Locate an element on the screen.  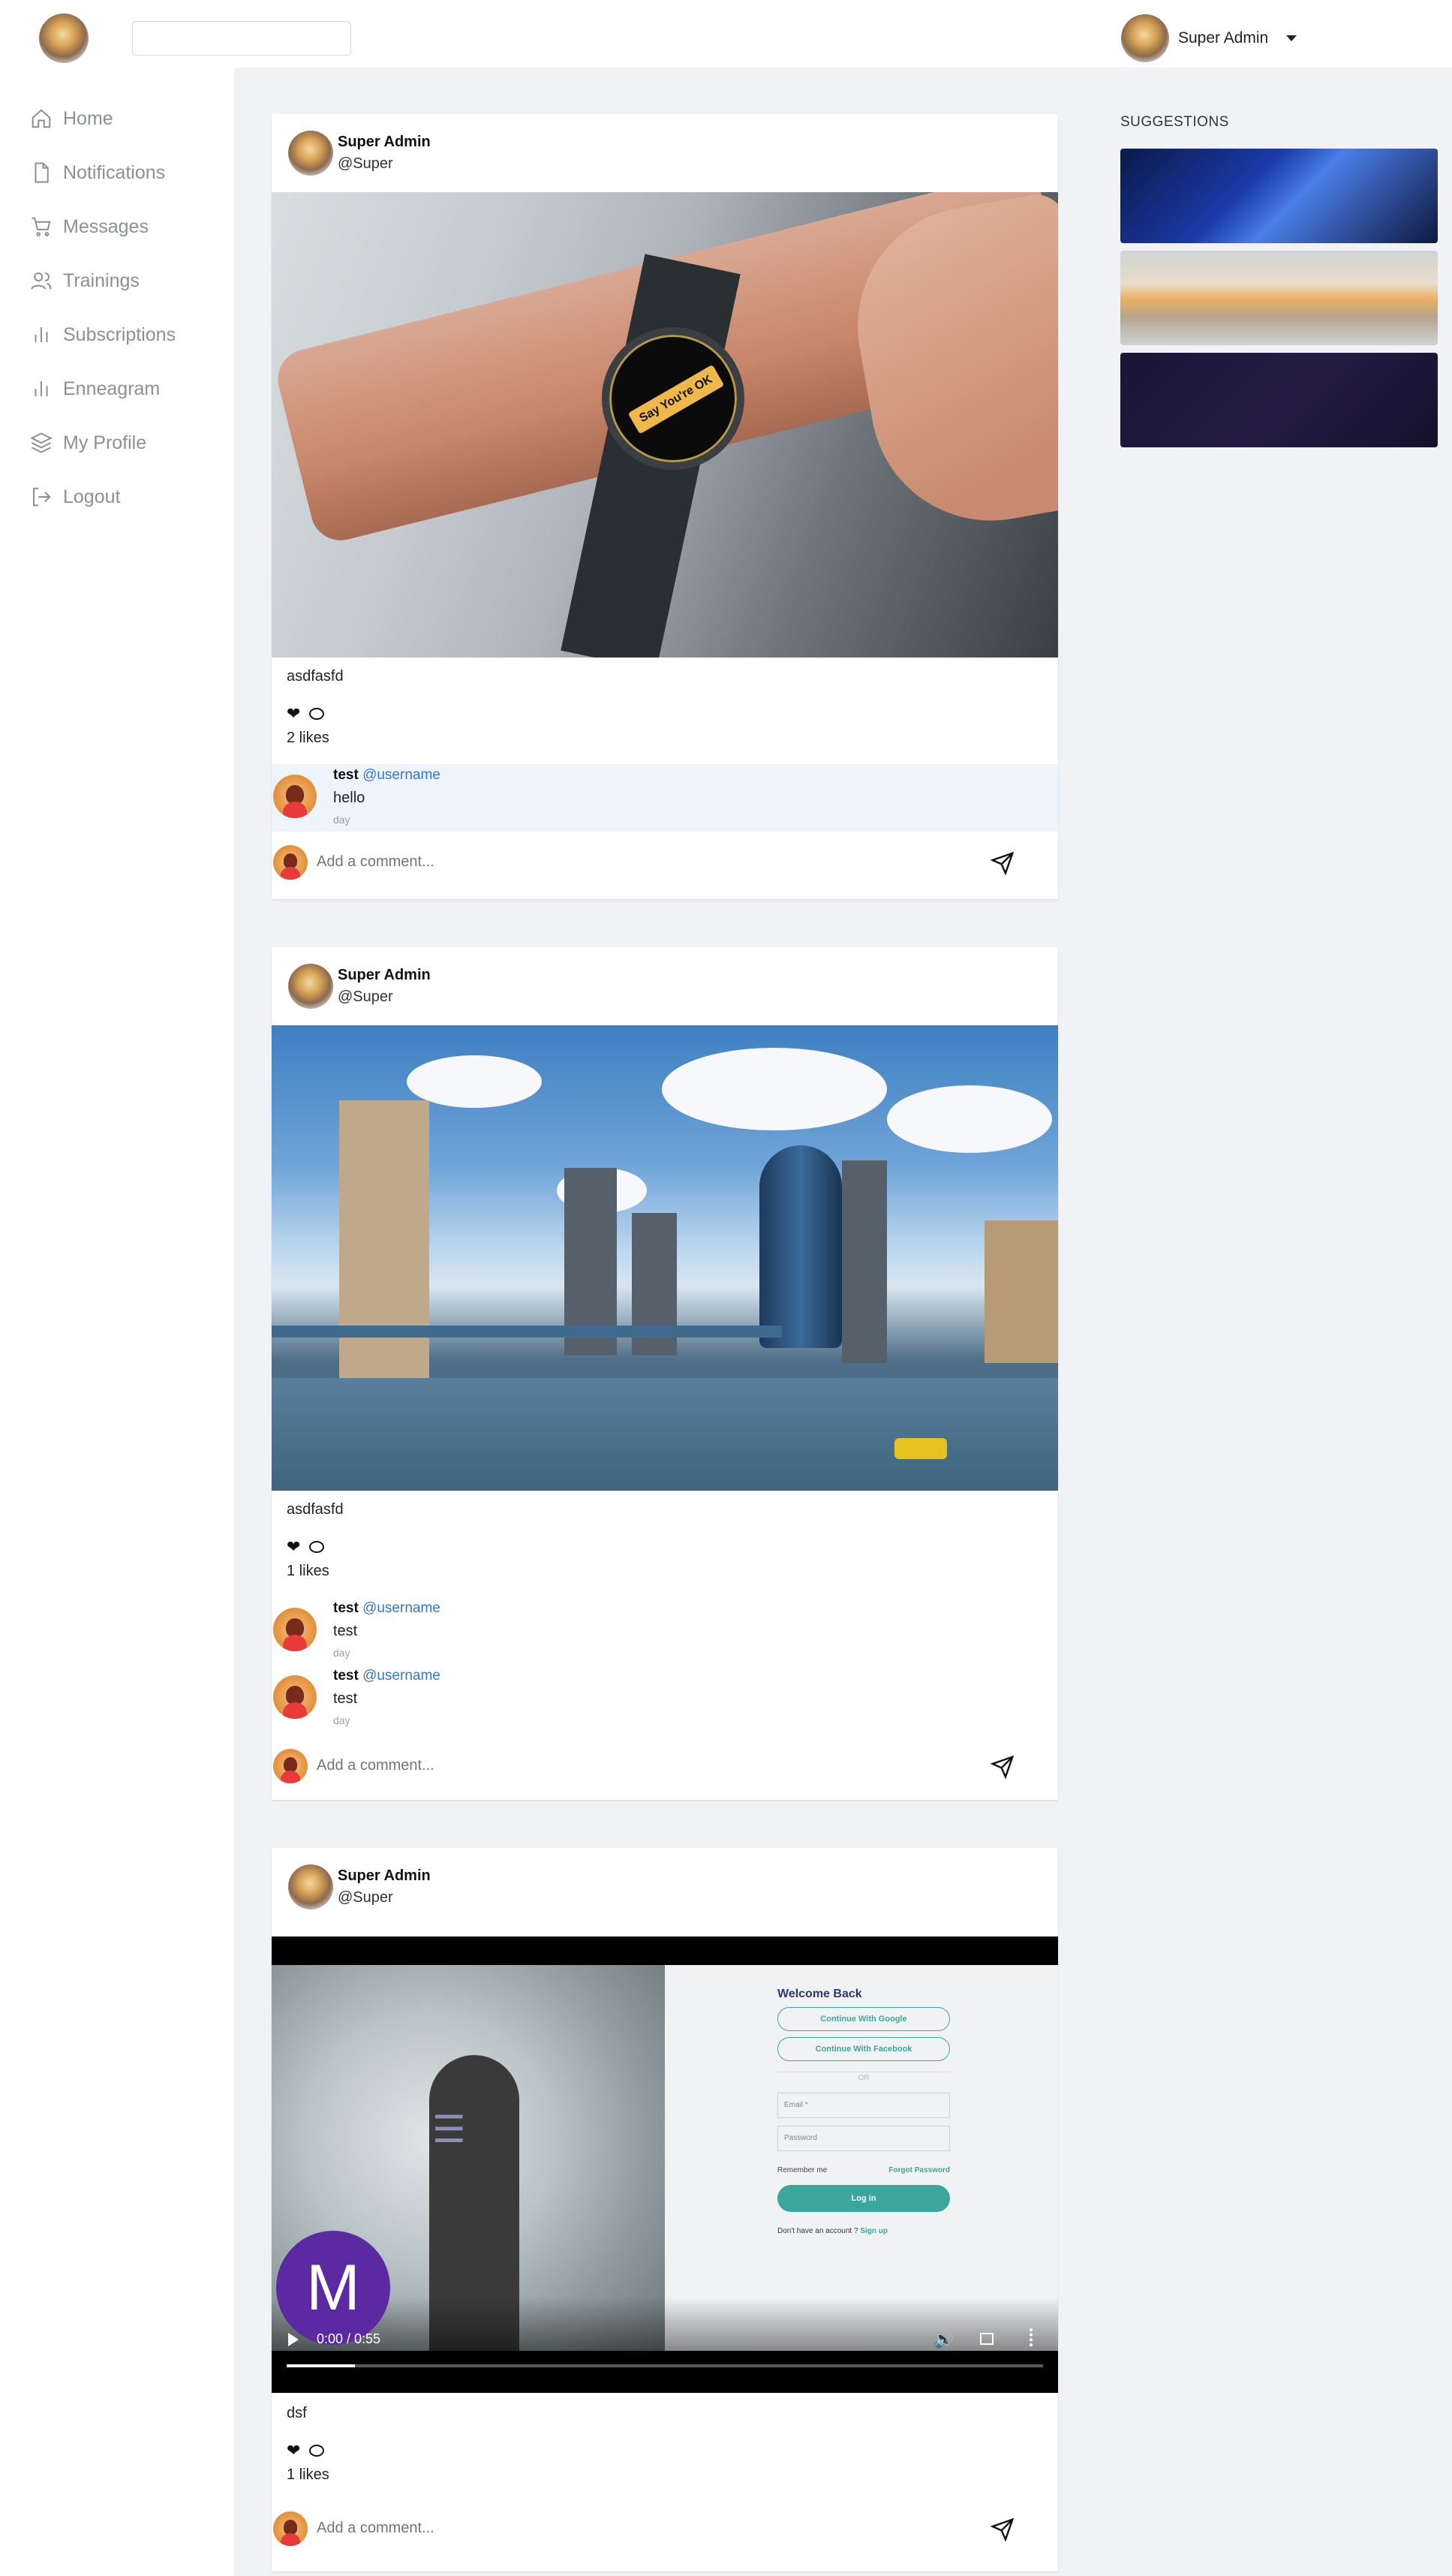
sidebar-item-label: My Profile is located at coordinates (105, 442).